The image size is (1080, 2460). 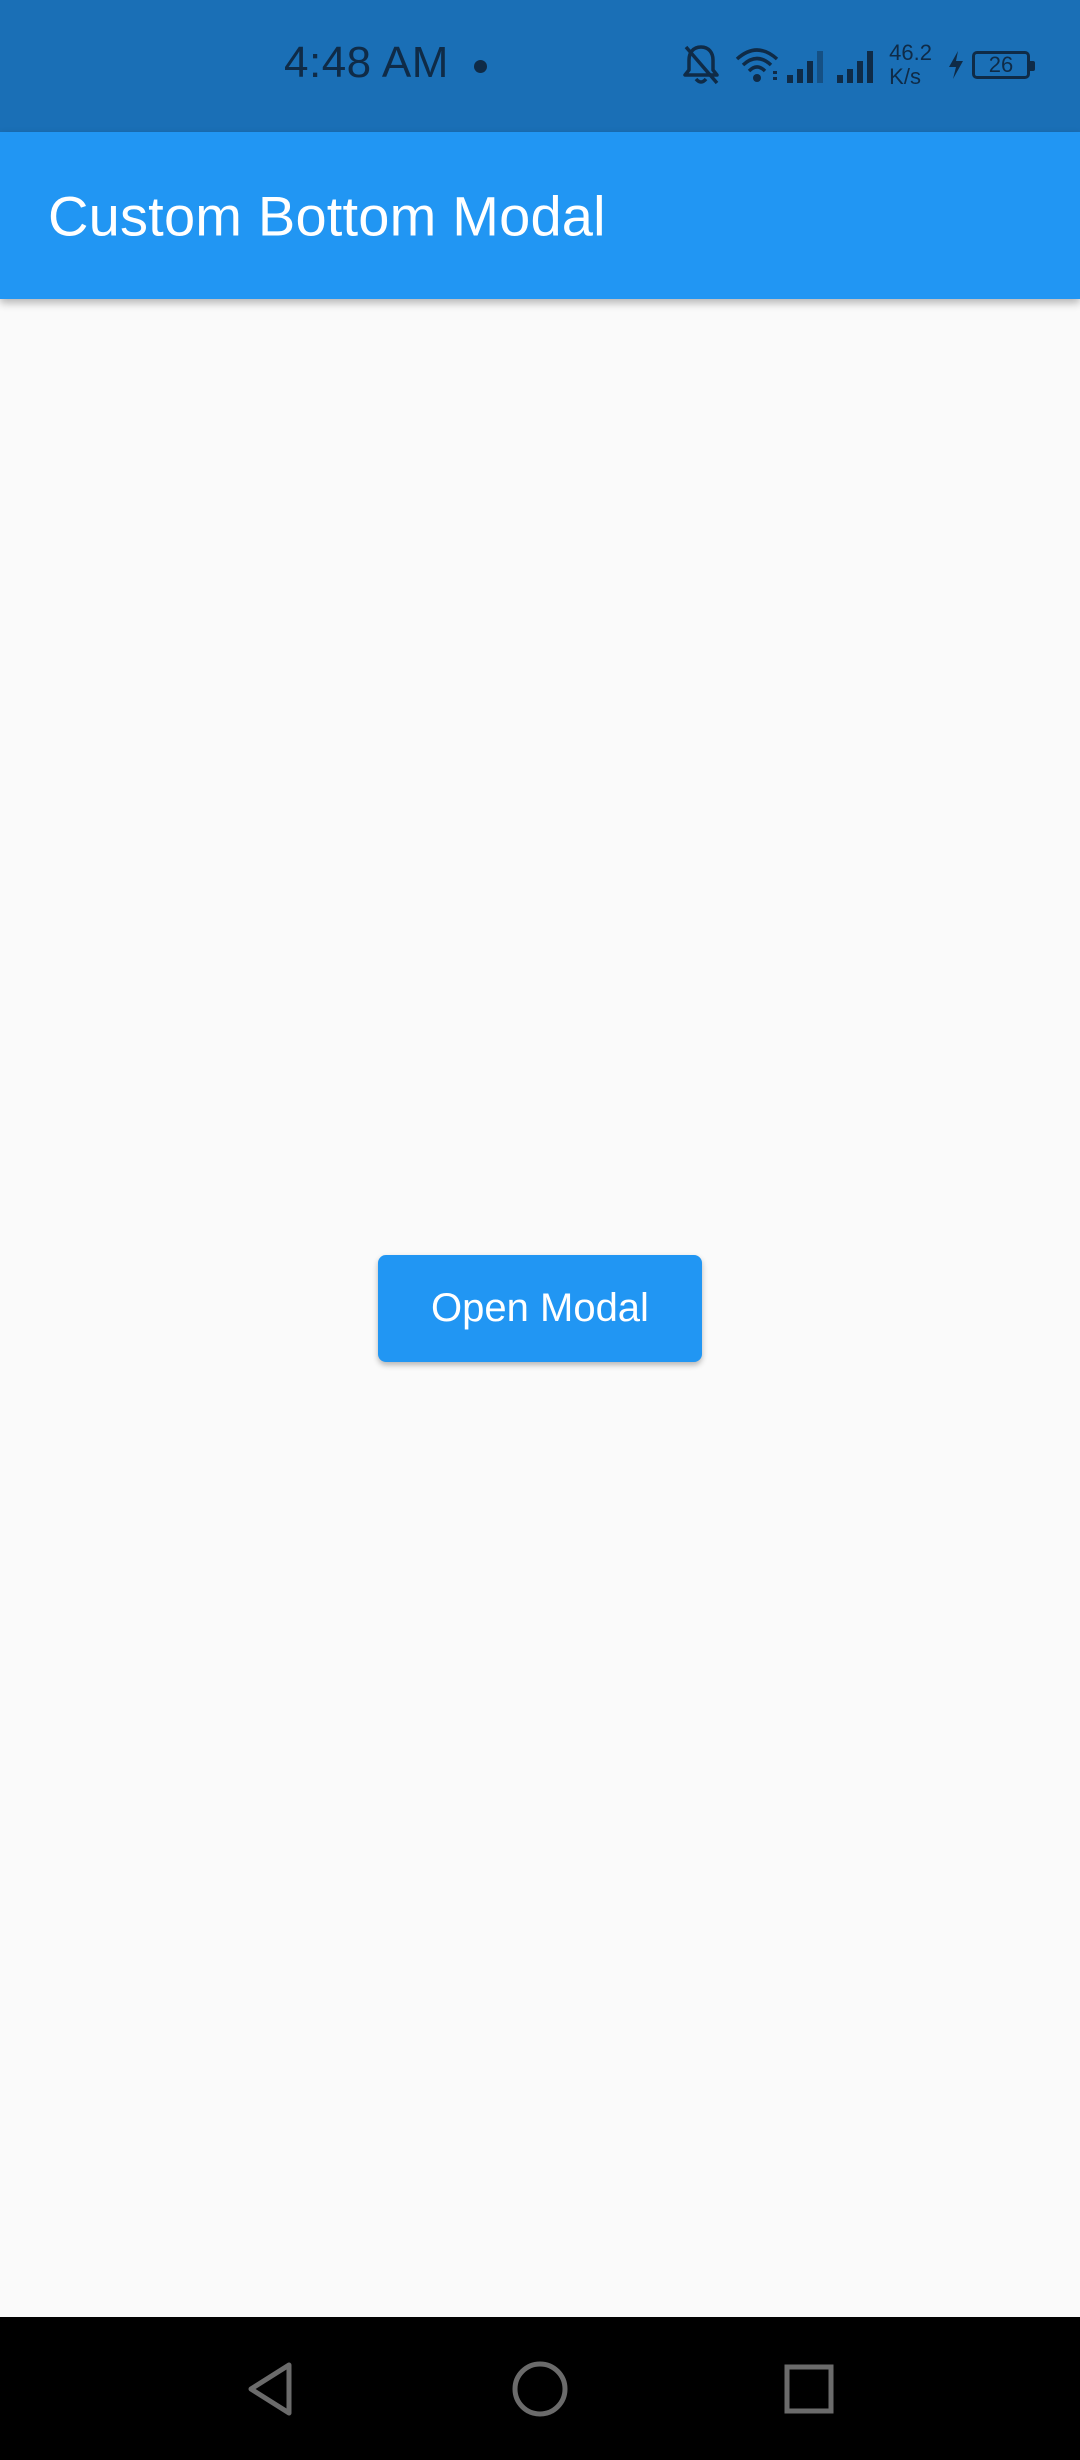 I want to click on net-speed: 46.2 K/s, so click(x=910, y=65).